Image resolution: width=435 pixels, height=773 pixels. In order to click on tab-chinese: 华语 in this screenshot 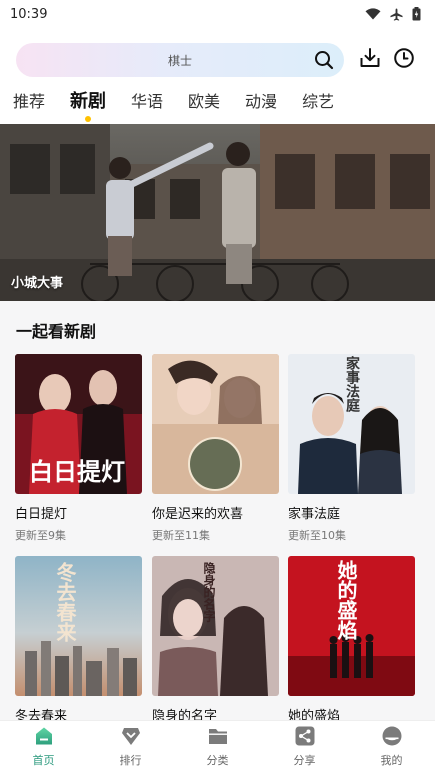, I will do `click(147, 106)`.